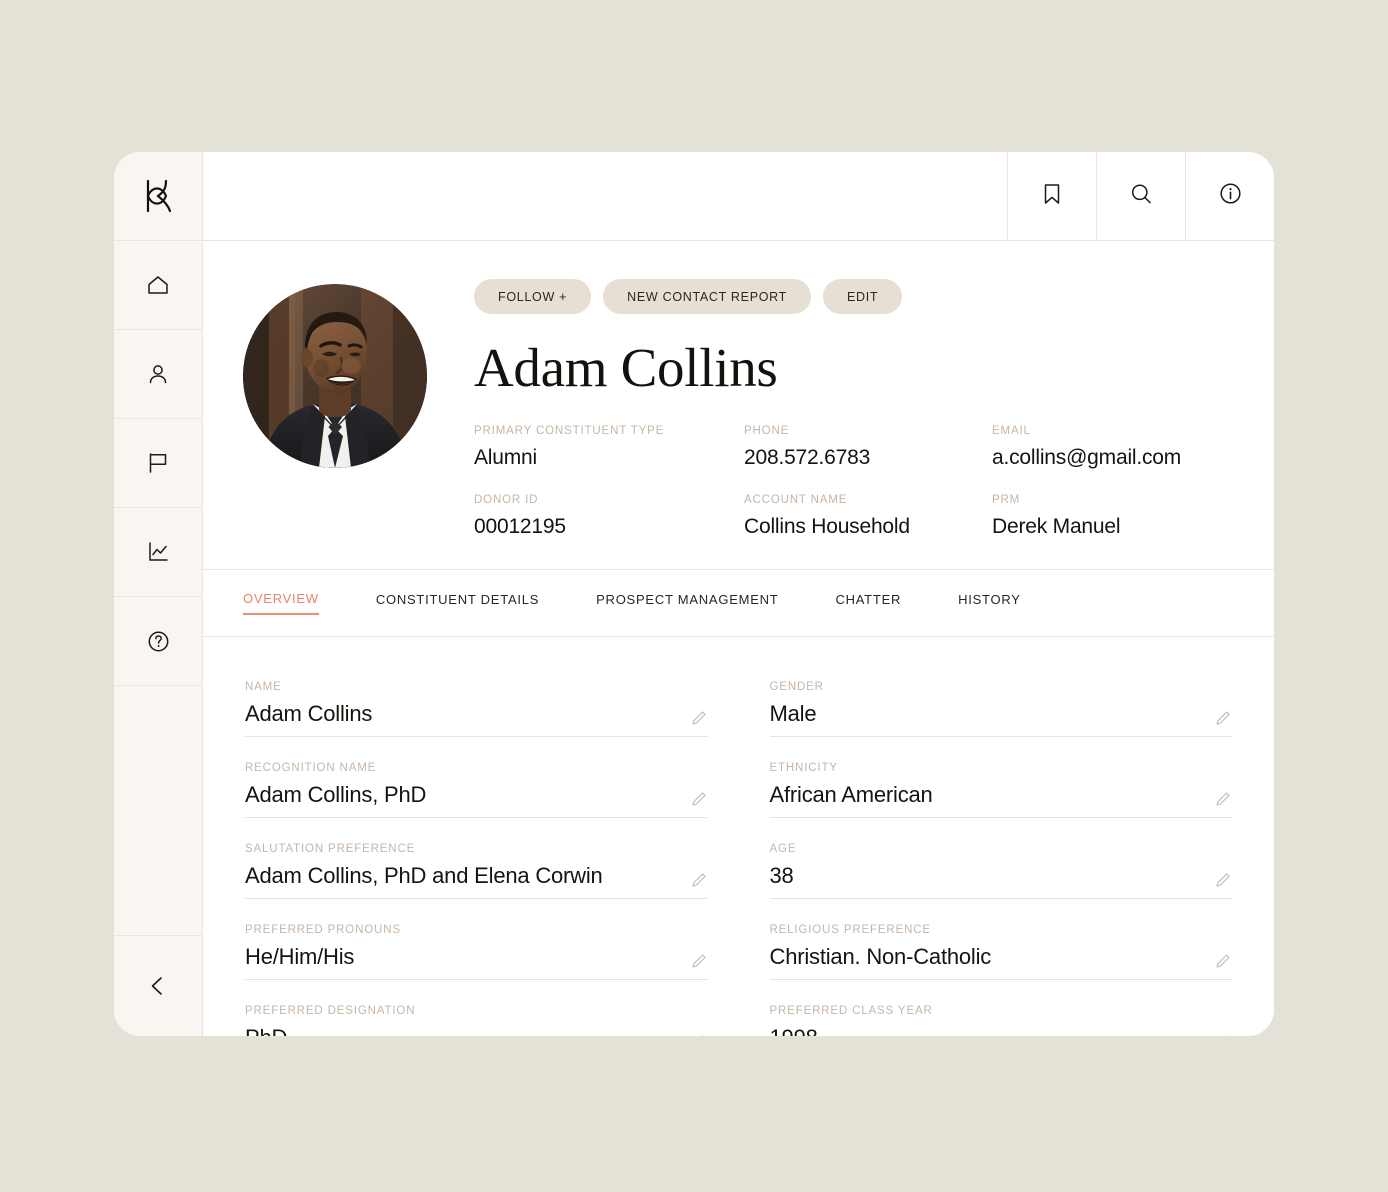 This screenshot has width=1388, height=1192. I want to click on profile-actions: FOLLOW + NEW CONTACT REPORT EDIT, so click(850, 296).